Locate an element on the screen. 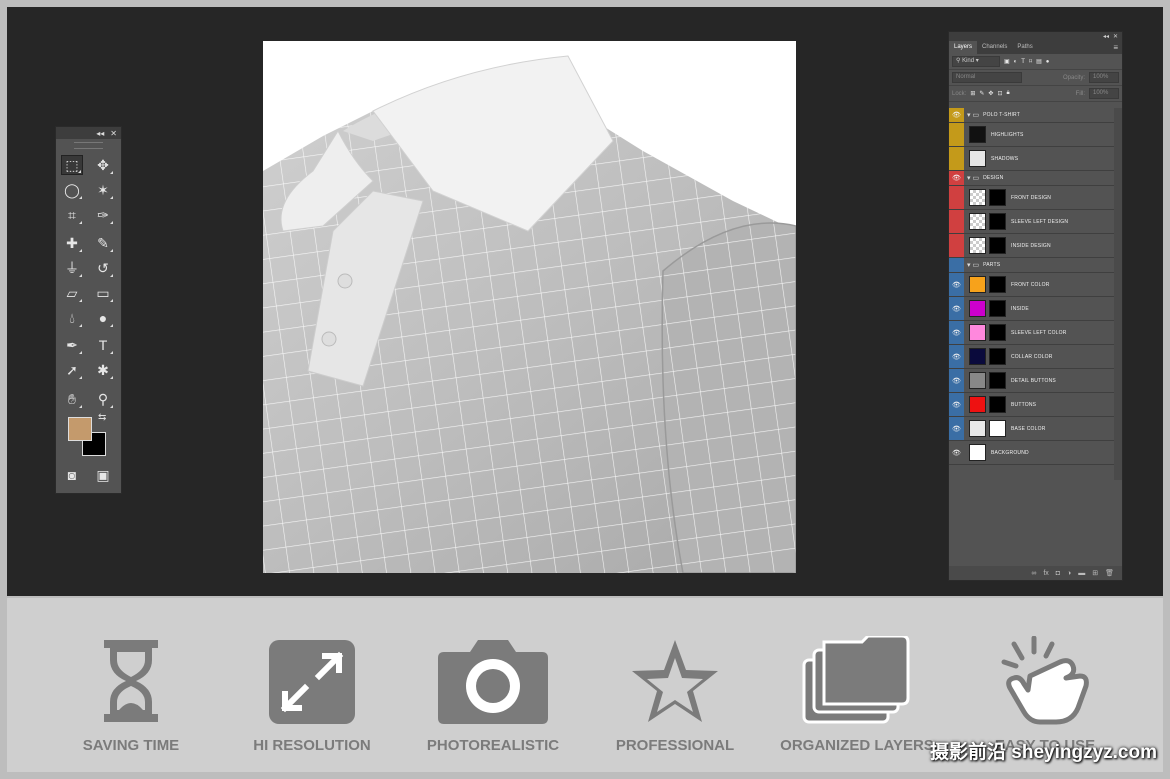  layer-mask-thumbnail is located at coordinates (997, 332).